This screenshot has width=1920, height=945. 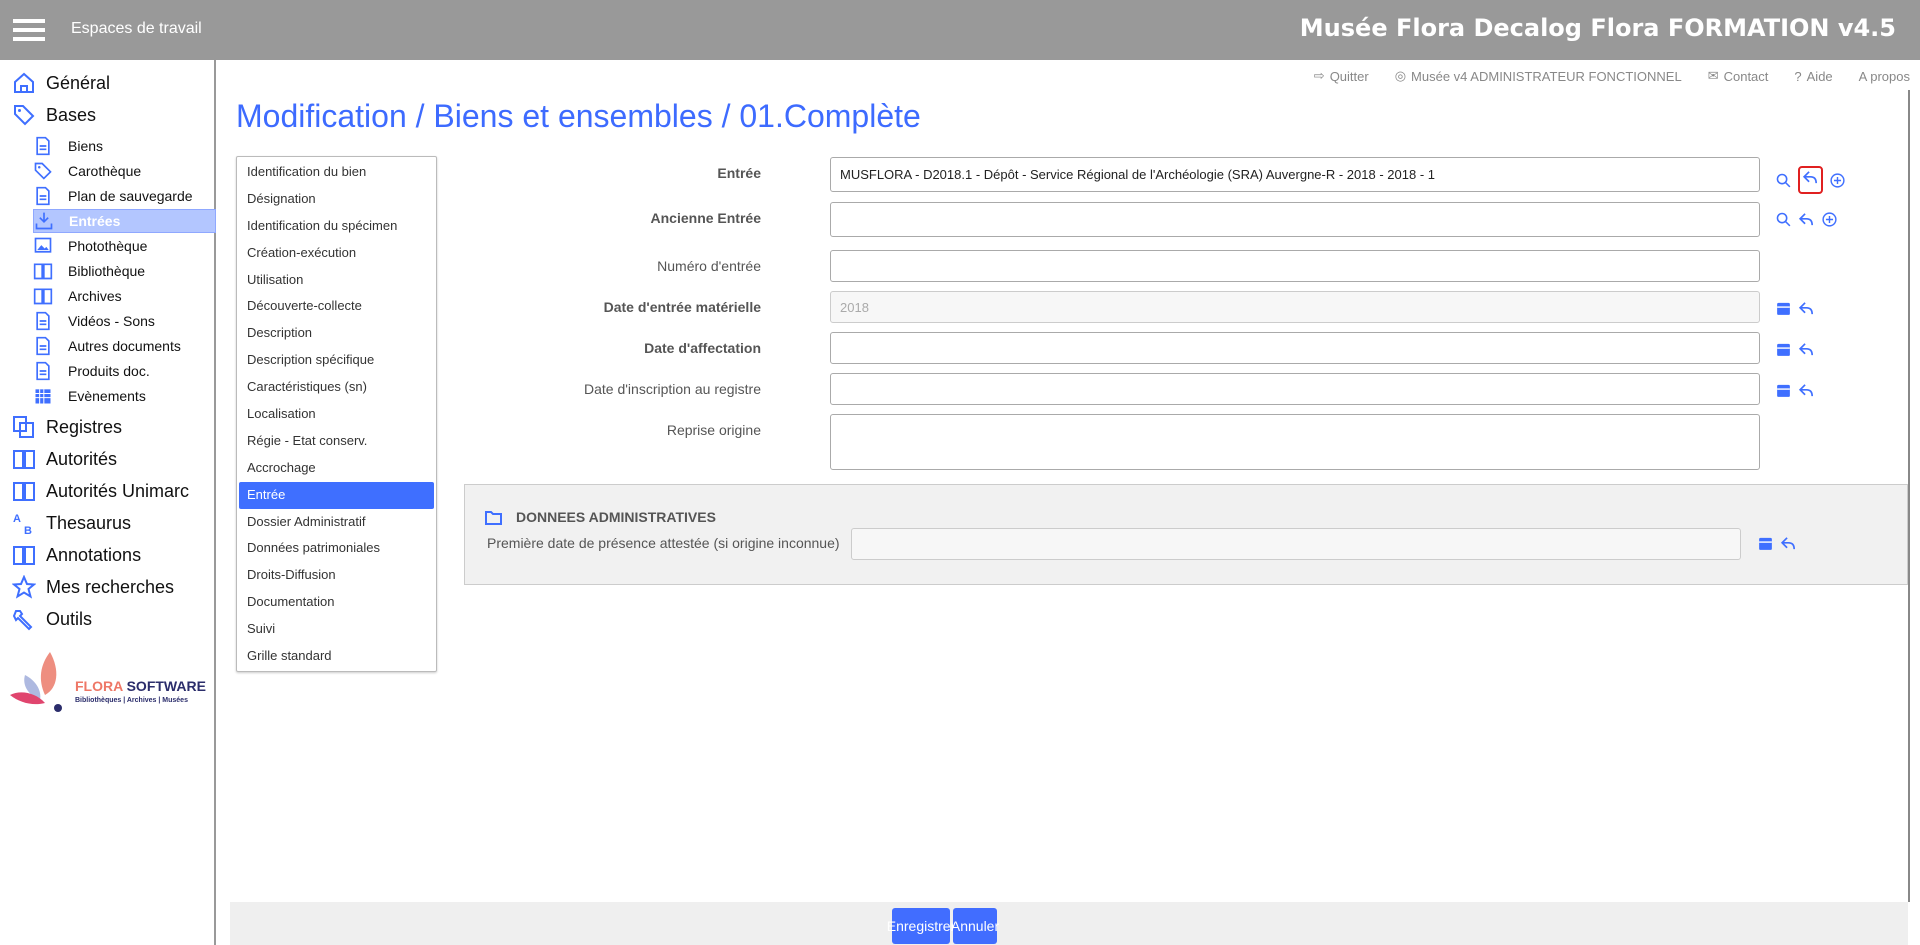 I want to click on image-icon, so click(x=43, y=245).